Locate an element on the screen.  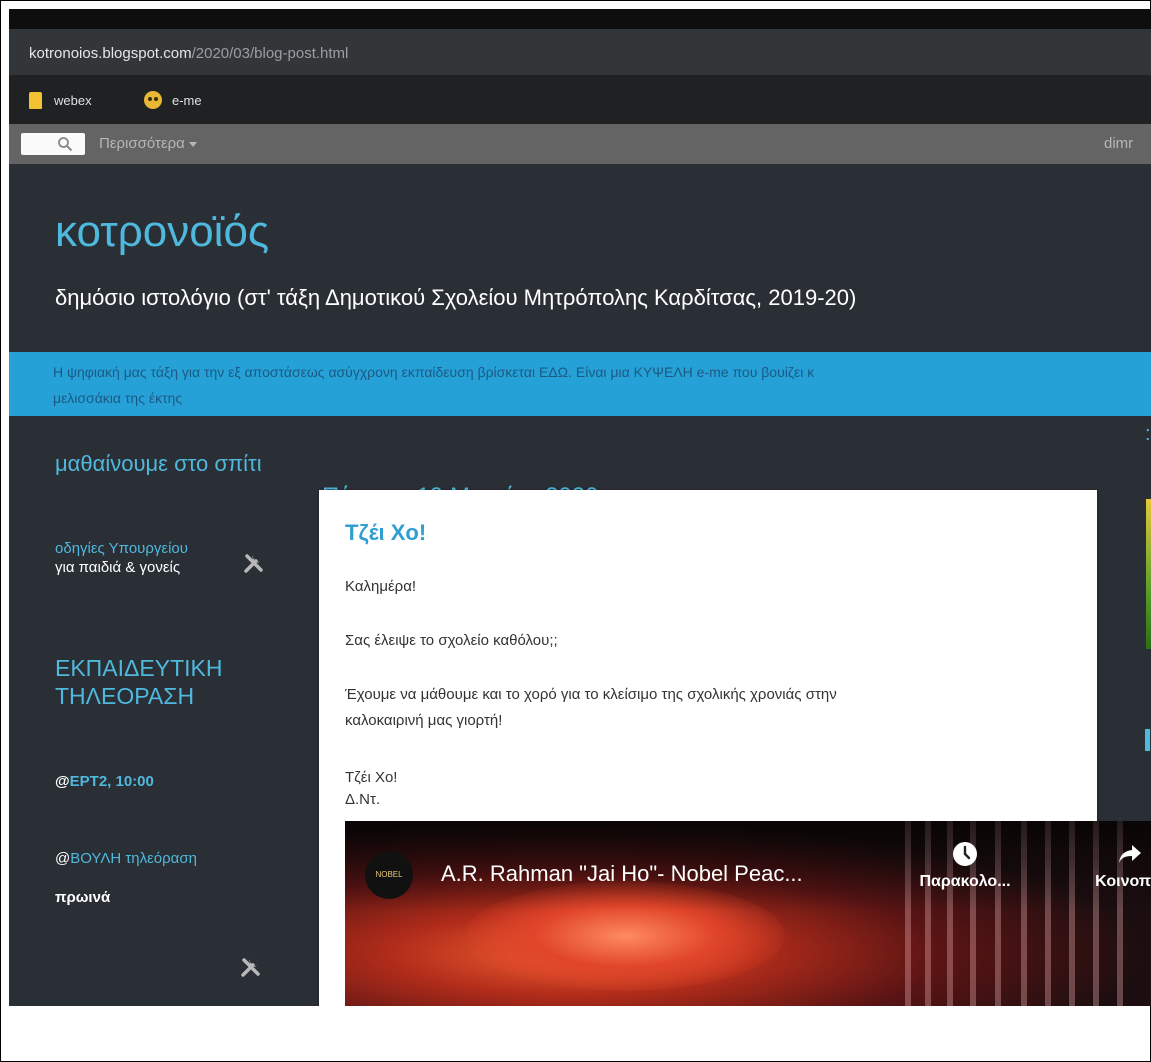
share-label: Κοινοποί is located at coordinates (1123, 881).